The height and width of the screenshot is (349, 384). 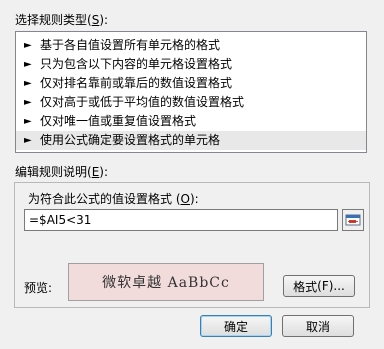 What do you see at coordinates (62, 172) in the screenshot?
I see `rule-description-label: 编辑规则说明(E):` at bounding box center [62, 172].